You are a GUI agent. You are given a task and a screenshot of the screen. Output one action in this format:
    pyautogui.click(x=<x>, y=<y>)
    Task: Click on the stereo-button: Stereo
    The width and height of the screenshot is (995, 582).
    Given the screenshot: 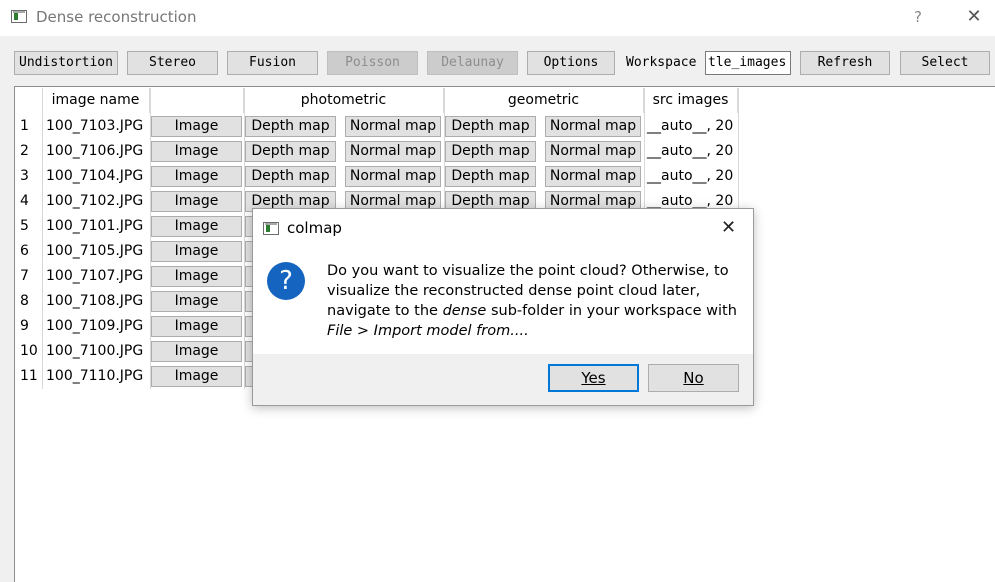 What is the action you would take?
    pyautogui.click(x=172, y=63)
    